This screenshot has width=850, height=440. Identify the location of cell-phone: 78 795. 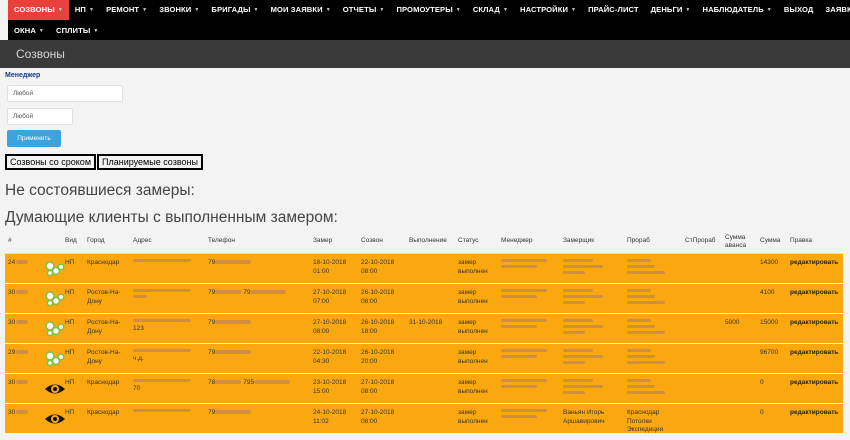
(250, 383).